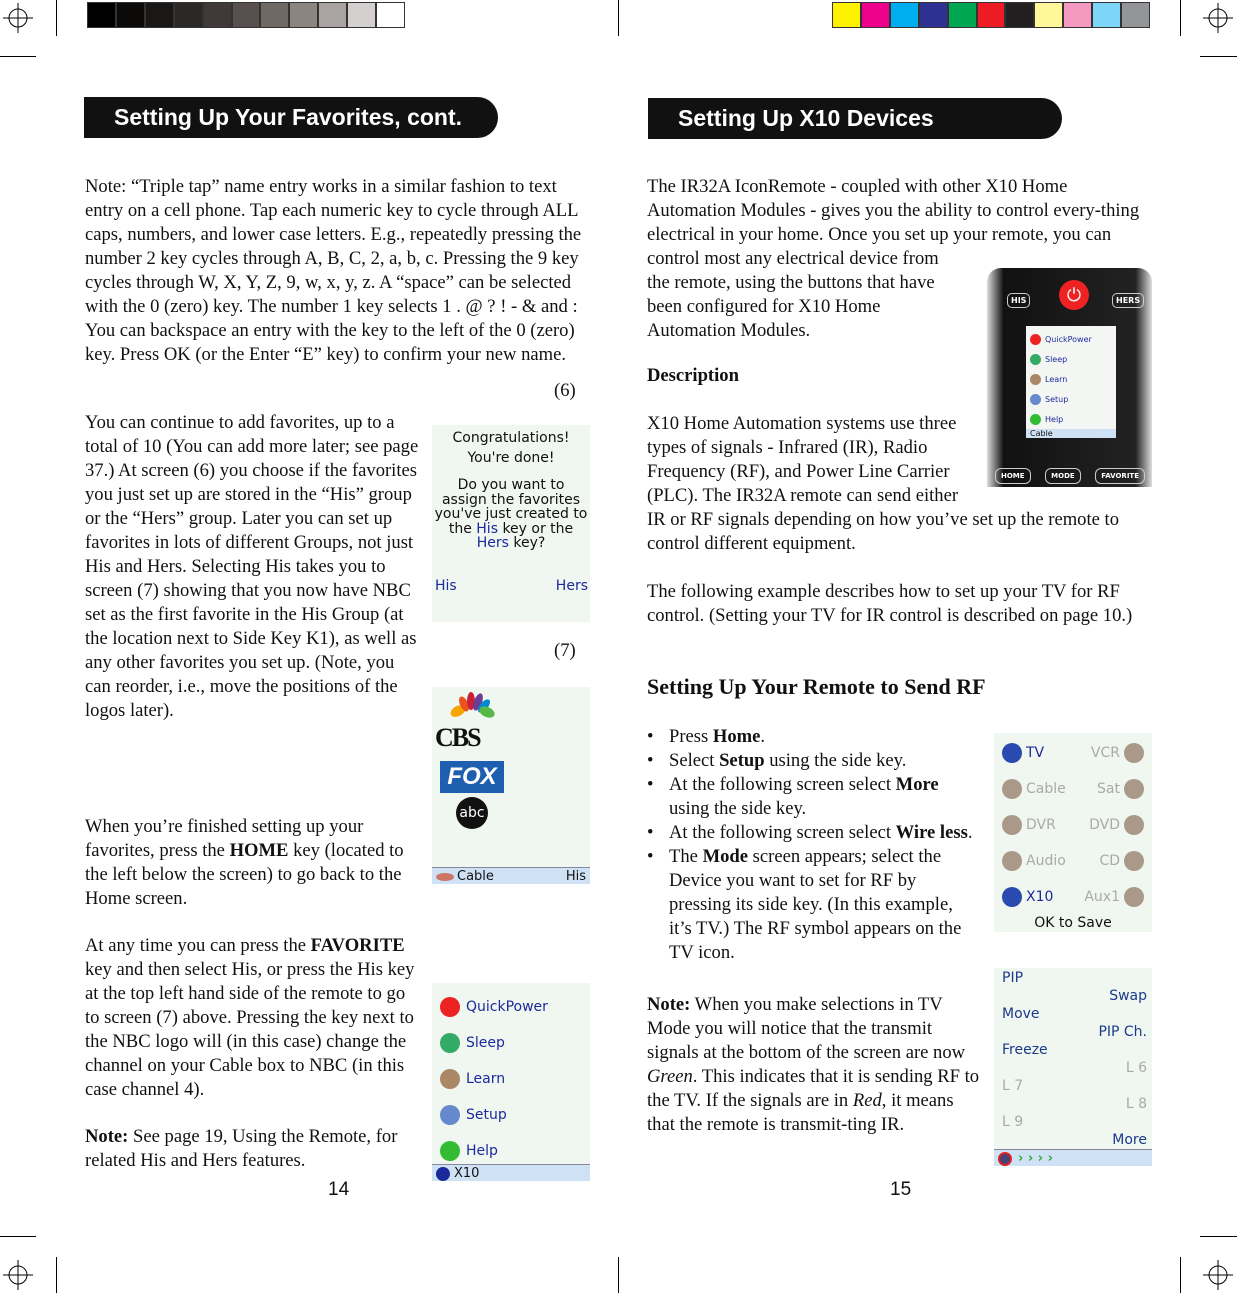  I want to click on option-more: More, so click(1129, 1140).